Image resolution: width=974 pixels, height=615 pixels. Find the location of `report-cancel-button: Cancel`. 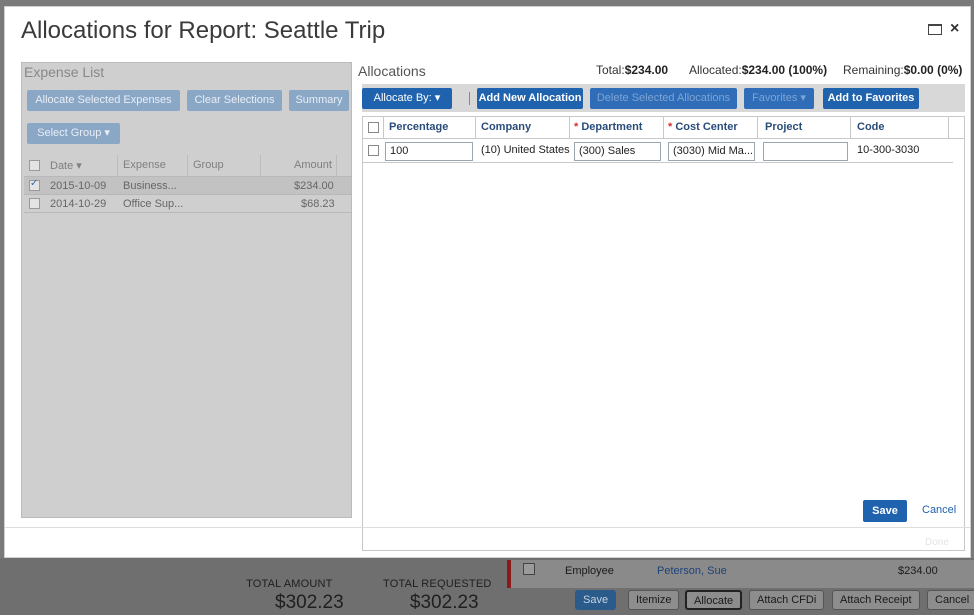

report-cancel-button: Cancel is located at coordinates (950, 600).